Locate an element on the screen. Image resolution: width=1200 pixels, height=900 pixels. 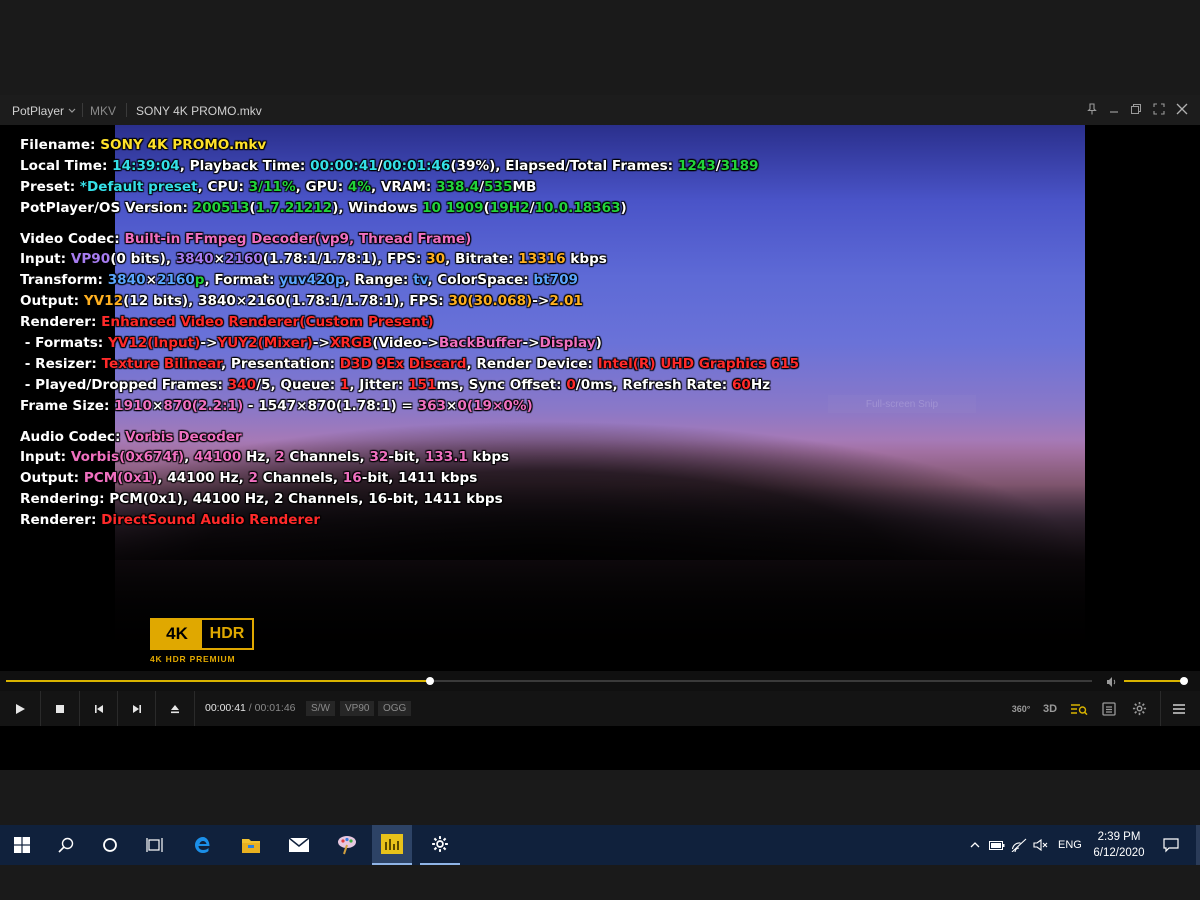
wifi-icon is located at coordinates (1019, 845).